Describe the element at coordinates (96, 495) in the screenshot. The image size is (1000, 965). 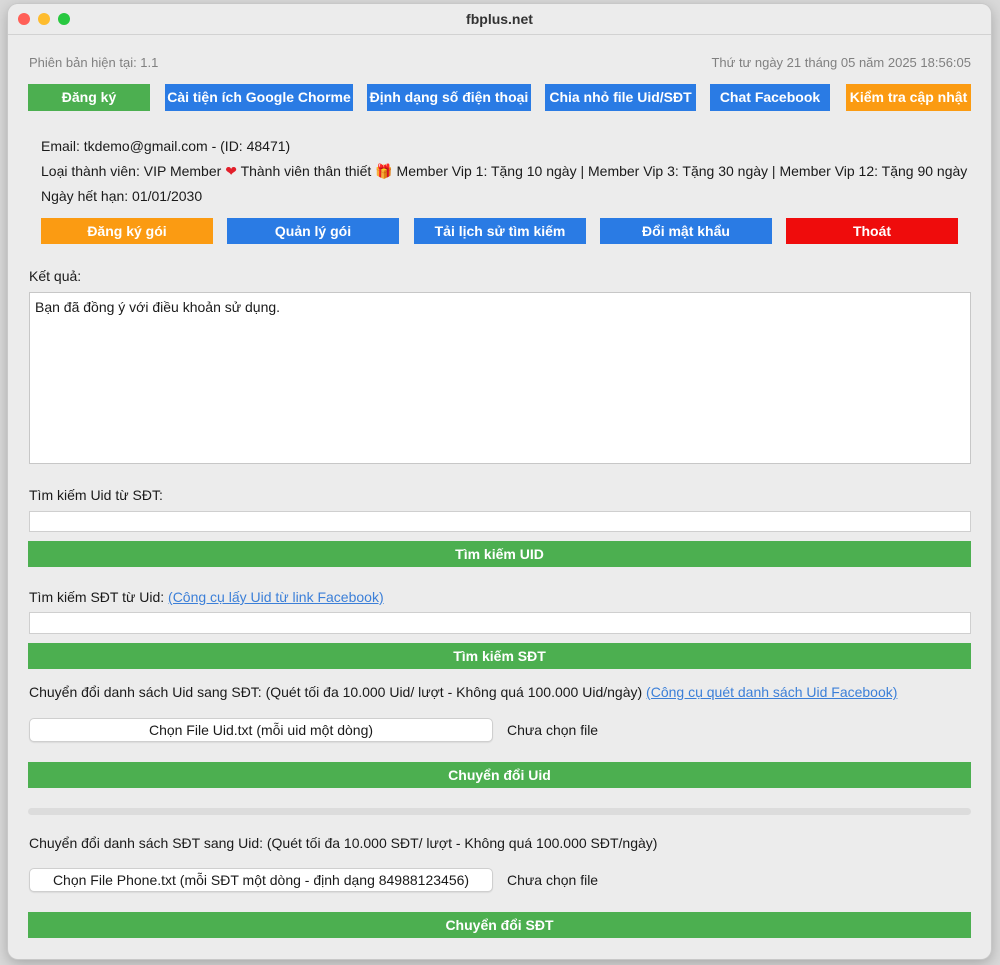
I see `uid-search-label: Tìm kiếm Uid từ SĐT:` at that location.